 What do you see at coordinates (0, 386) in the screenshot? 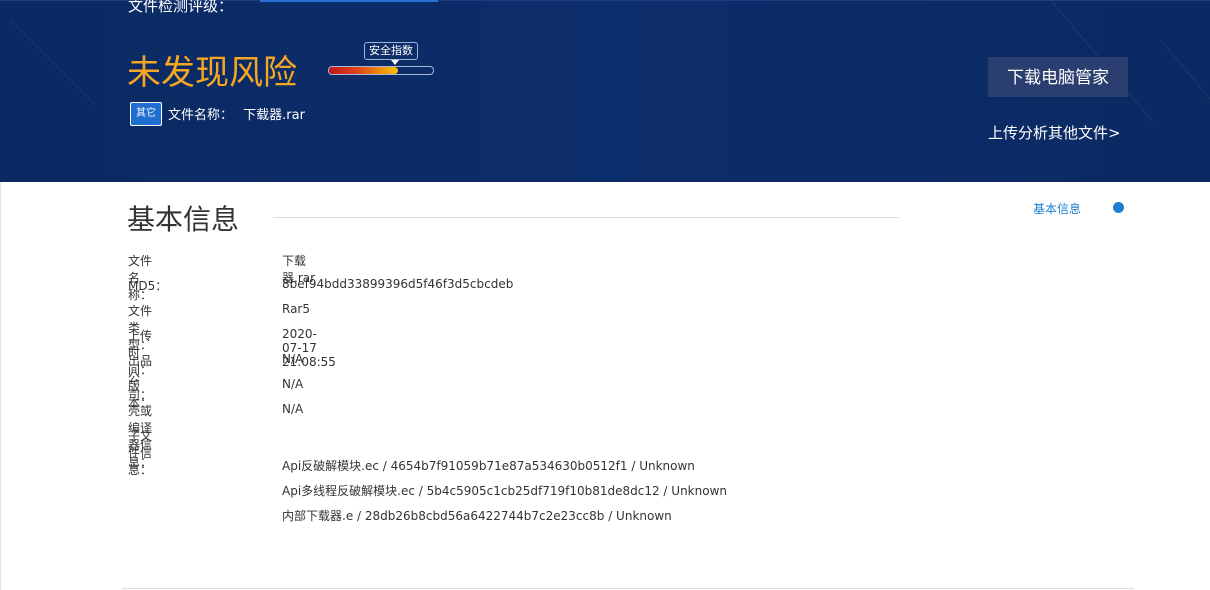
I see `page-left-border` at bounding box center [0, 386].